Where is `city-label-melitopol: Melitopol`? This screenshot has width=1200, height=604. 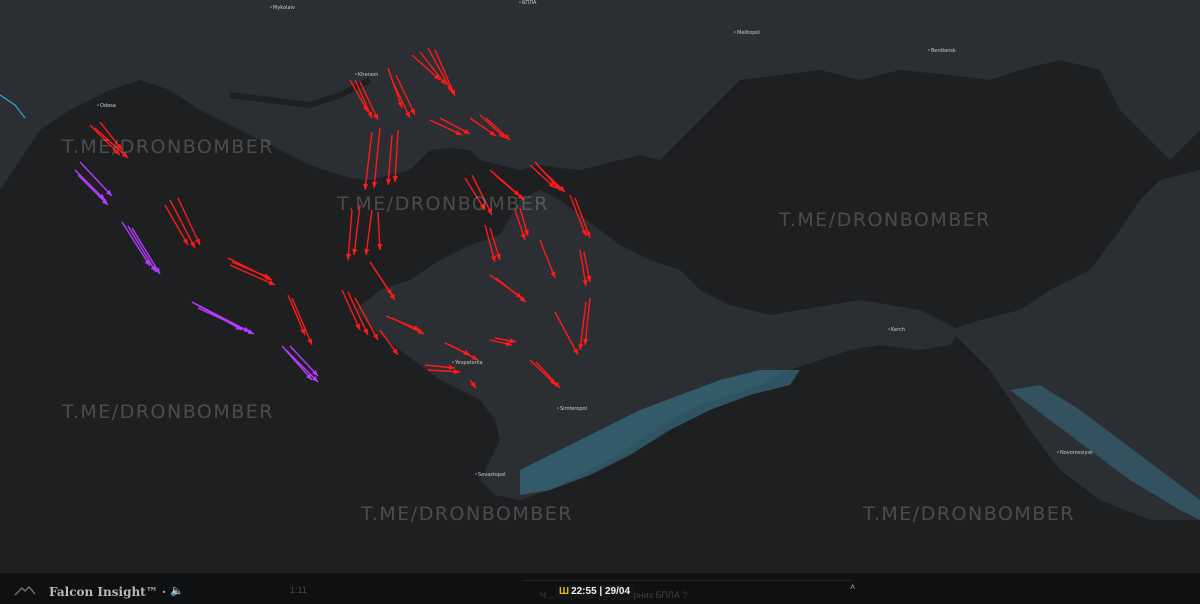 city-label-melitopol: Melitopol is located at coordinates (748, 33).